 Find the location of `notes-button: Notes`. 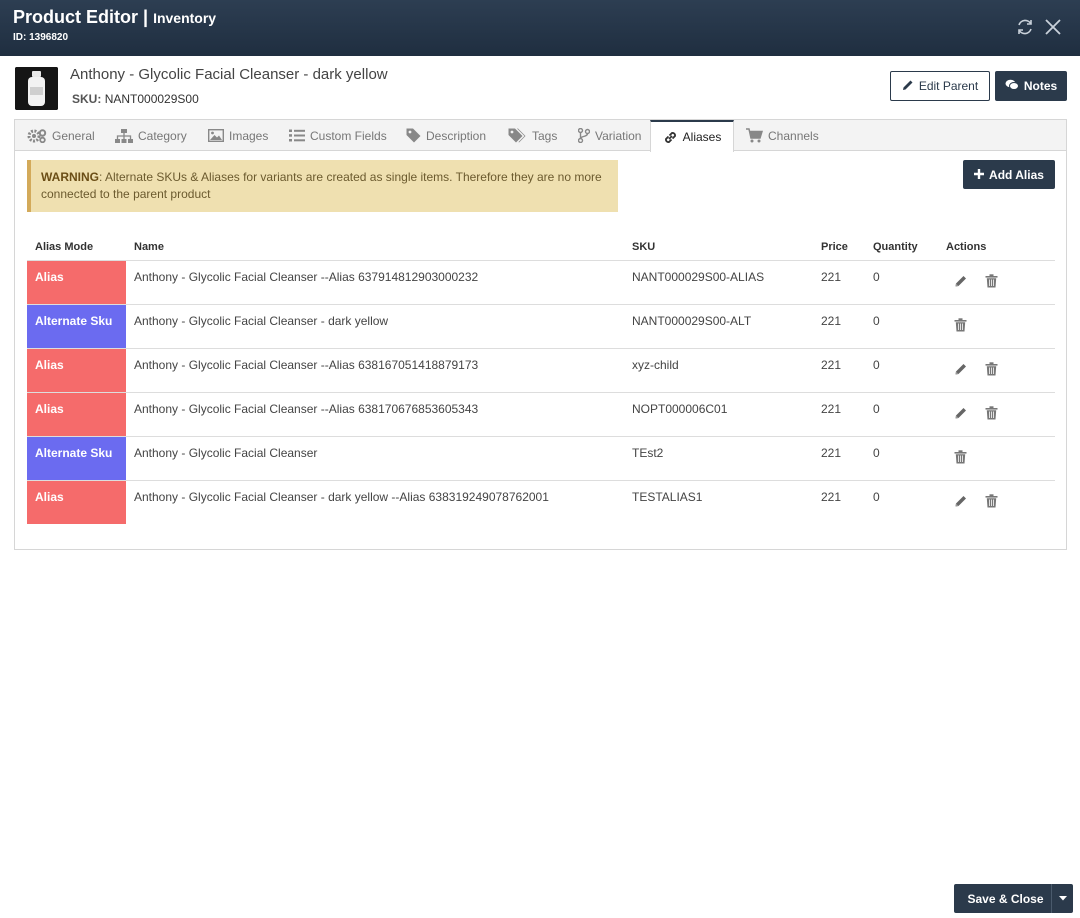

notes-button: Notes is located at coordinates (1031, 86).